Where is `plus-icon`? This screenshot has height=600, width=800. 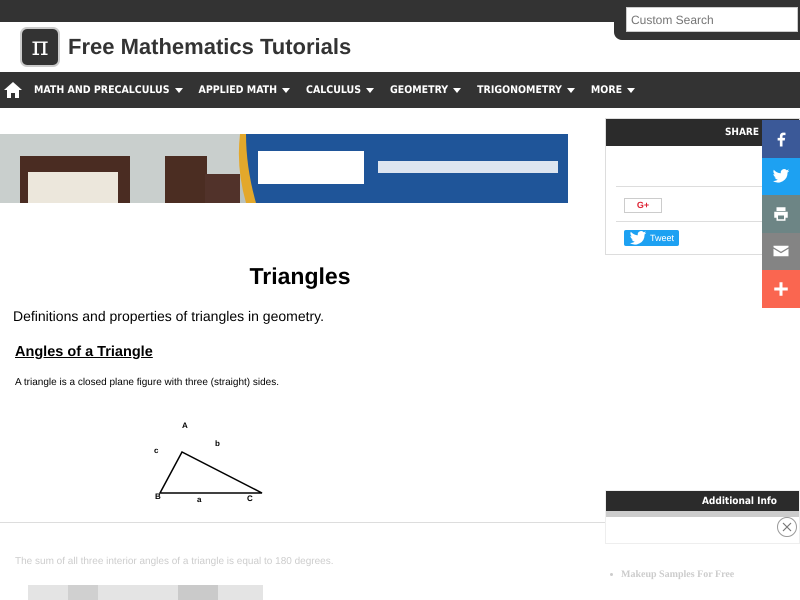
plus-icon is located at coordinates (781, 289).